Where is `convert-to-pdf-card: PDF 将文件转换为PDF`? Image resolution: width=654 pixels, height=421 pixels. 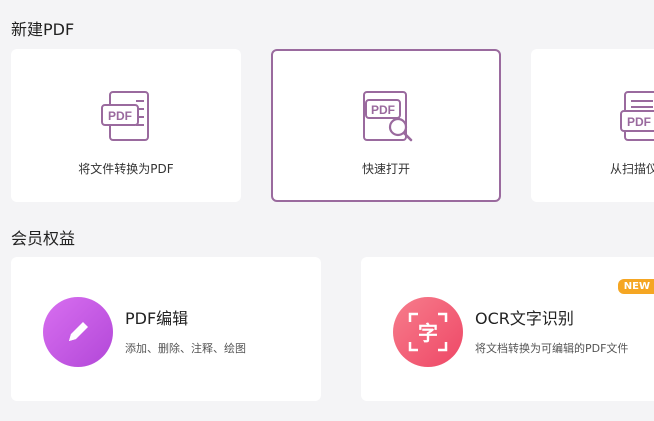
convert-to-pdf-card: PDF 将文件转换为PDF is located at coordinates (126, 125).